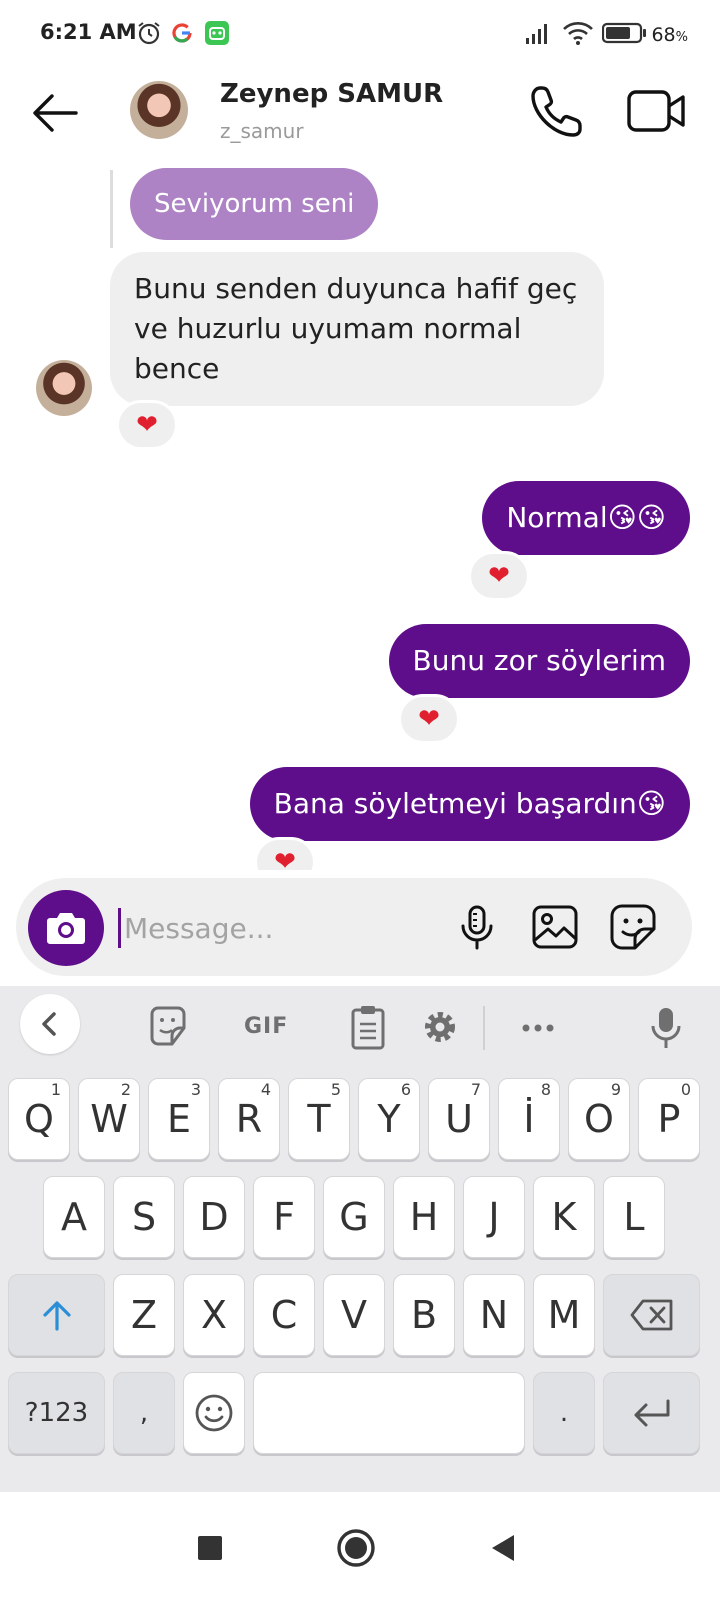 The image size is (720, 1600). Describe the element at coordinates (144, 1413) in the screenshot. I see `comma-key: ,` at that location.